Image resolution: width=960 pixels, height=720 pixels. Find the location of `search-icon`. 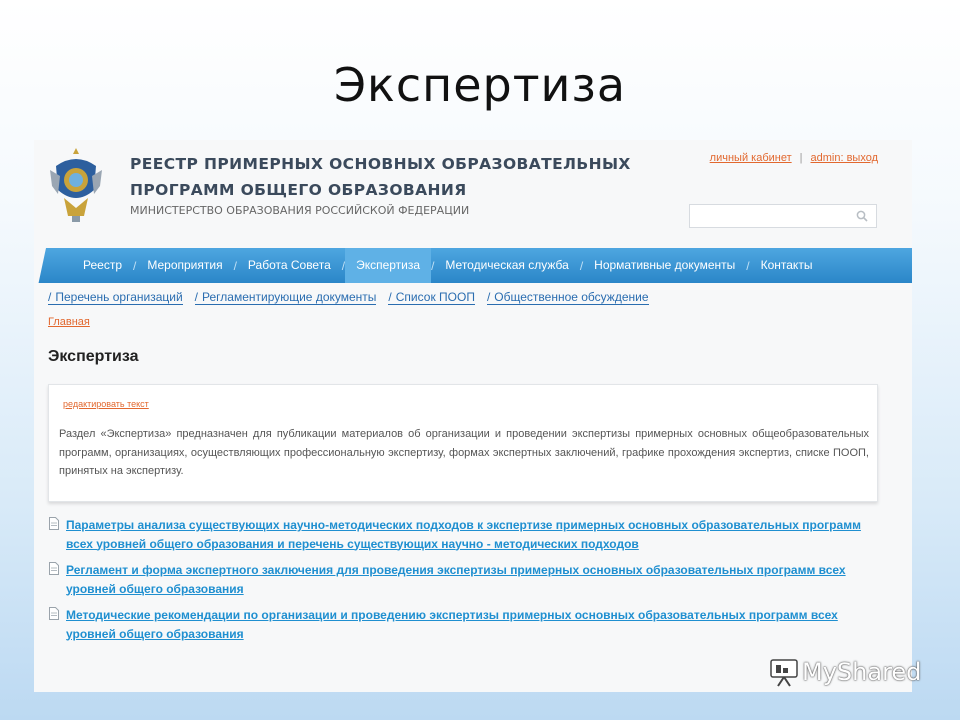

search-icon is located at coordinates (862, 216).